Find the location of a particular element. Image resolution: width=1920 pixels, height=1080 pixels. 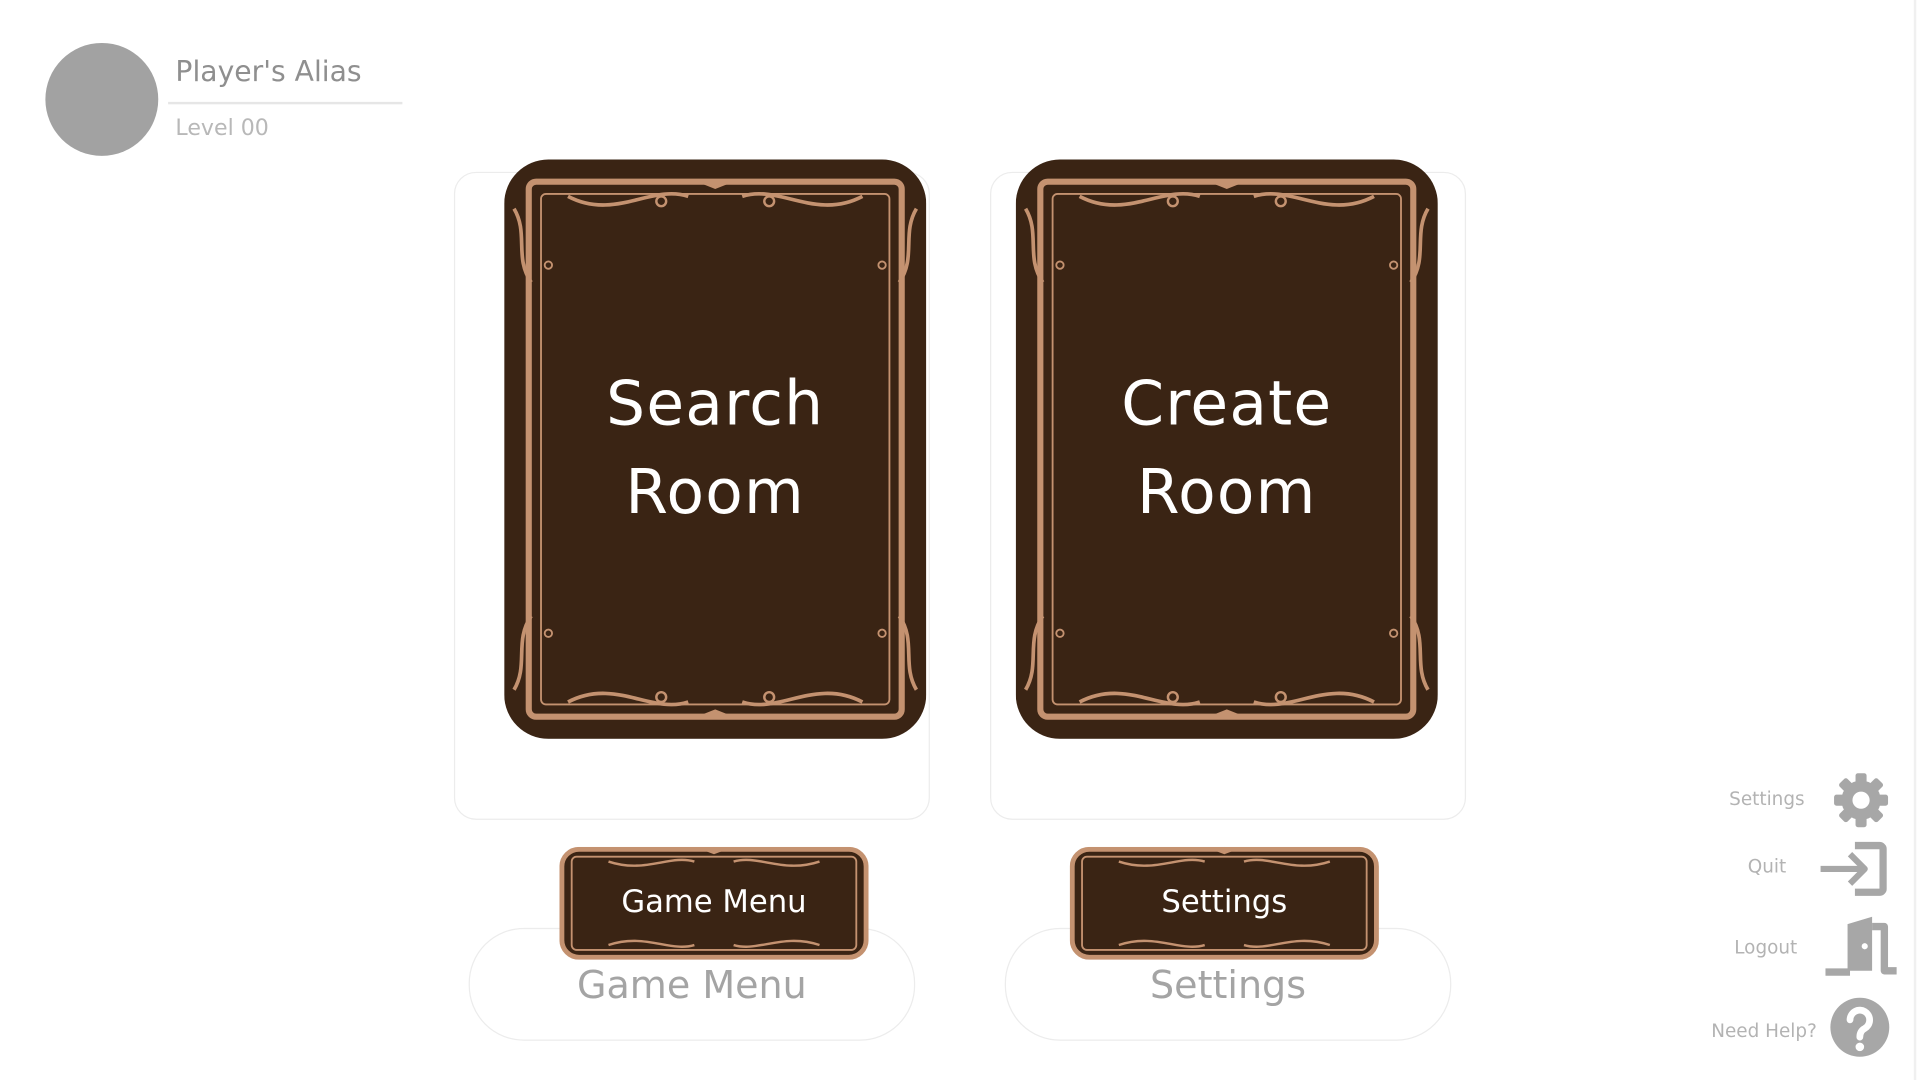

search-room-card: Search Room is located at coordinates (715, 449).